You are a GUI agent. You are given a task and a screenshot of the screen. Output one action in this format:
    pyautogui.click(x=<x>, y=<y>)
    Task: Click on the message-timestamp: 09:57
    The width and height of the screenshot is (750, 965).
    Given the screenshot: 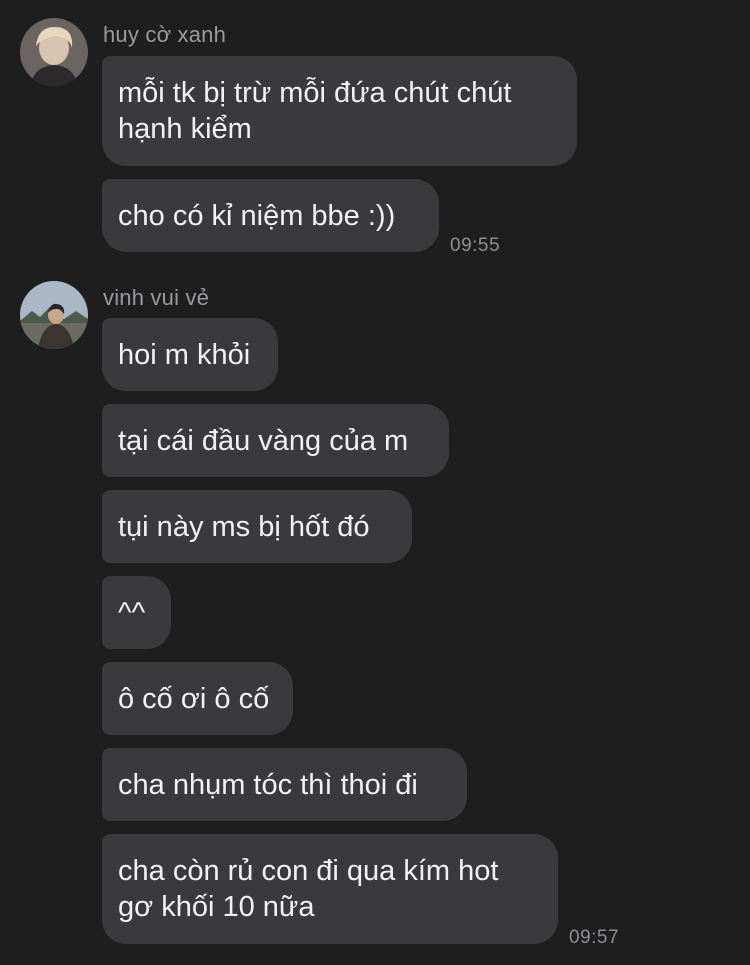 What is the action you would take?
    pyautogui.click(x=594, y=937)
    